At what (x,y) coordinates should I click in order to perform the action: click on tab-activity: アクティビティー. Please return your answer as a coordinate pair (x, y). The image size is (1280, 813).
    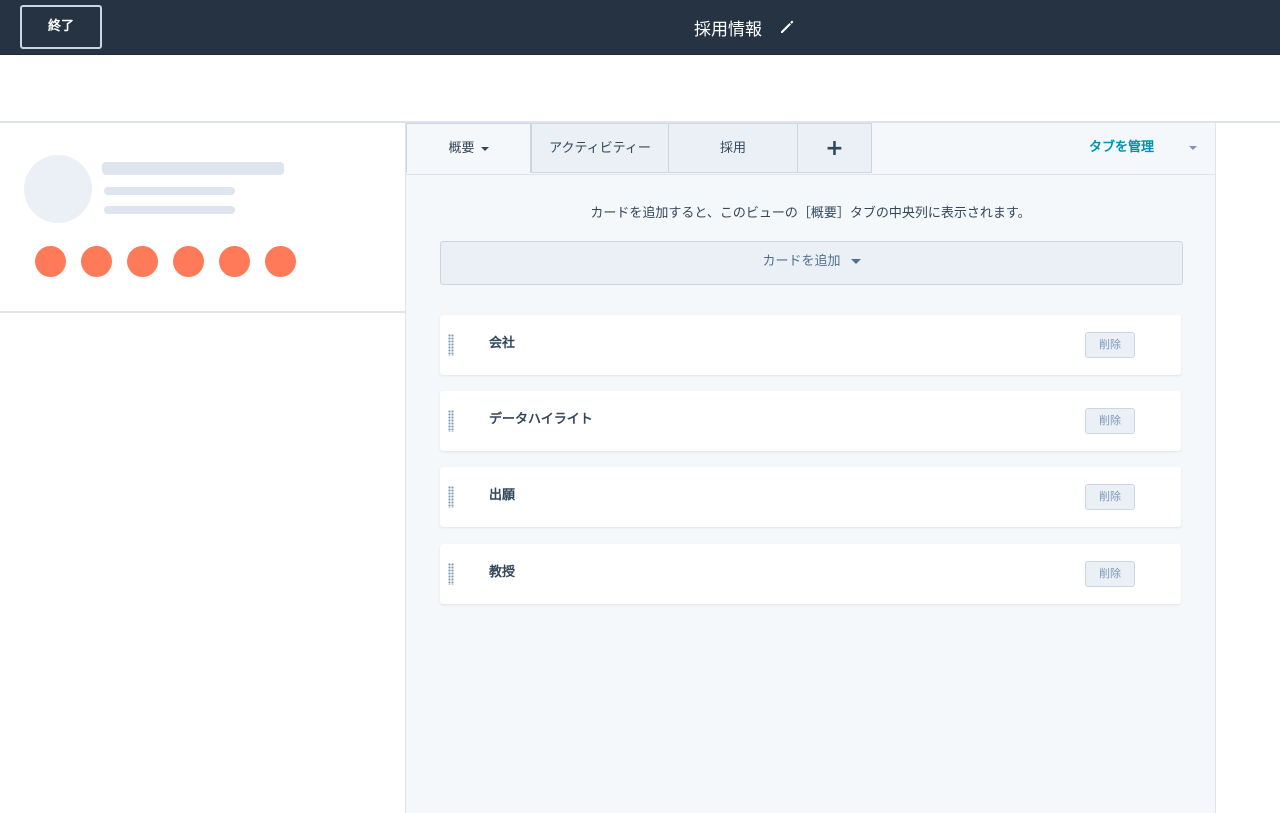
    Looking at the image, I should click on (600, 148).